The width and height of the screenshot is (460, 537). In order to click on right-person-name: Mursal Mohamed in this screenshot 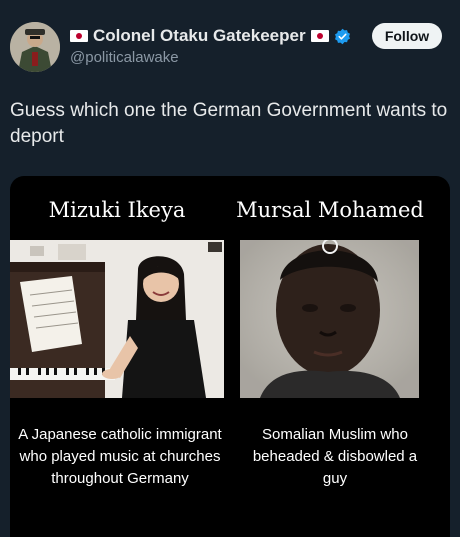, I will do `click(330, 210)`.